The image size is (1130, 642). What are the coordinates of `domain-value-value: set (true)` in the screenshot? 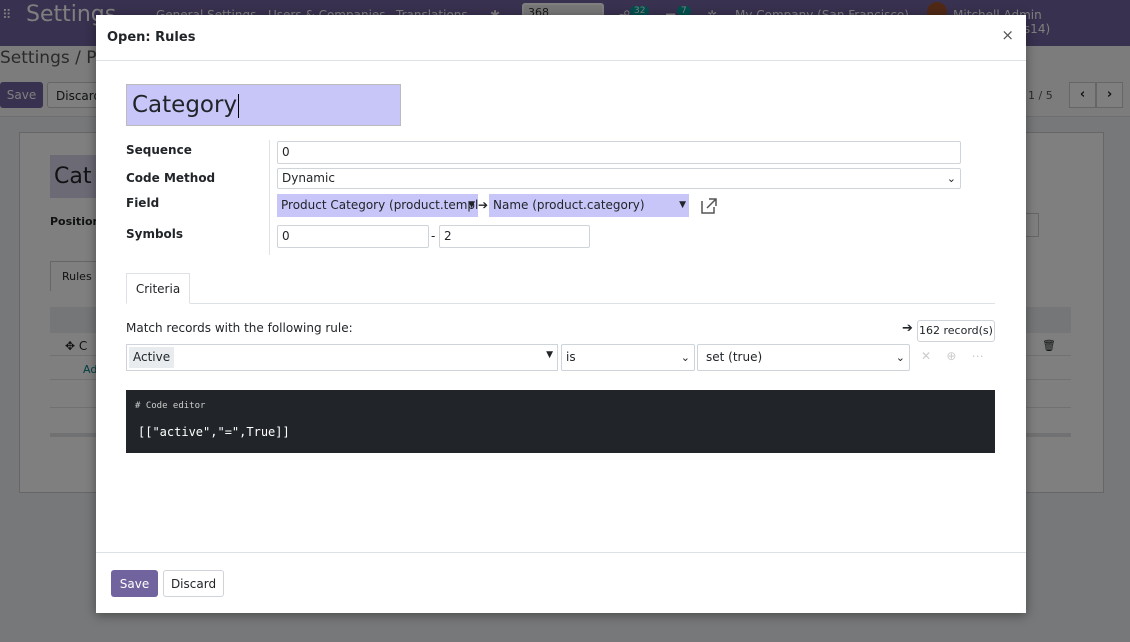 It's located at (734, 357).